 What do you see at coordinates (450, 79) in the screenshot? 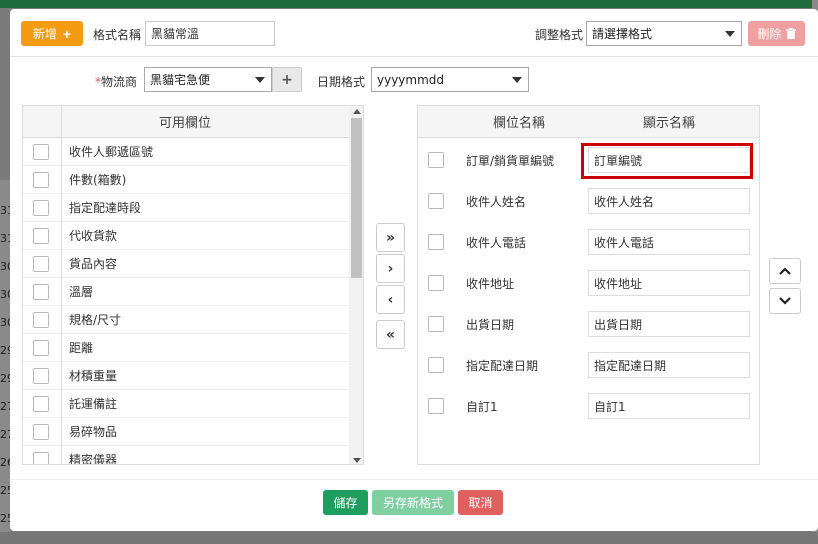
I see `date-format-select: yyyymmdd` at bounding box center [450, 79].